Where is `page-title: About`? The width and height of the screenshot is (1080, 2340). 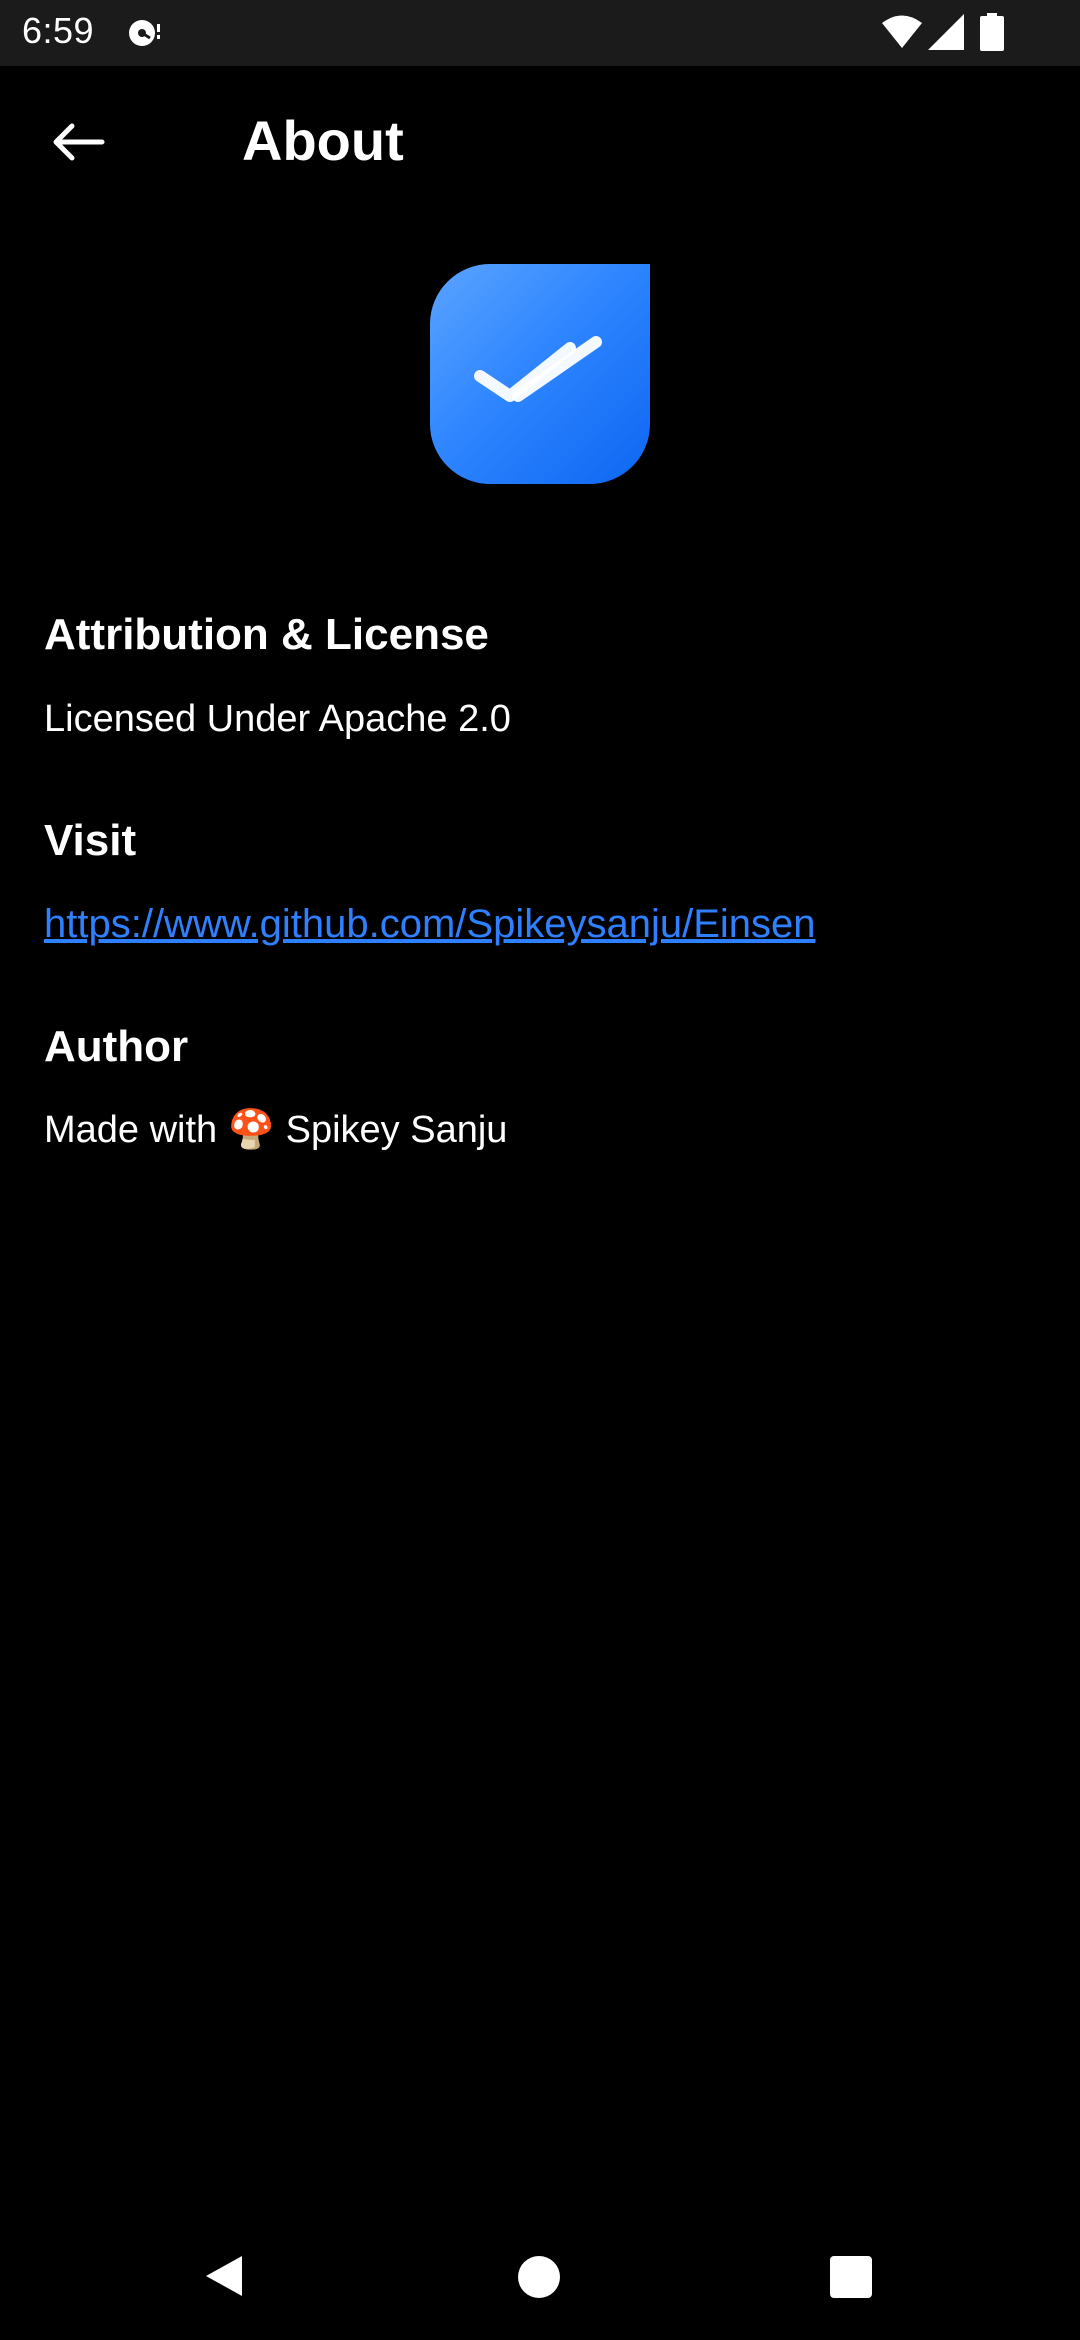
page-title: About is located at coordinates (323, 140).